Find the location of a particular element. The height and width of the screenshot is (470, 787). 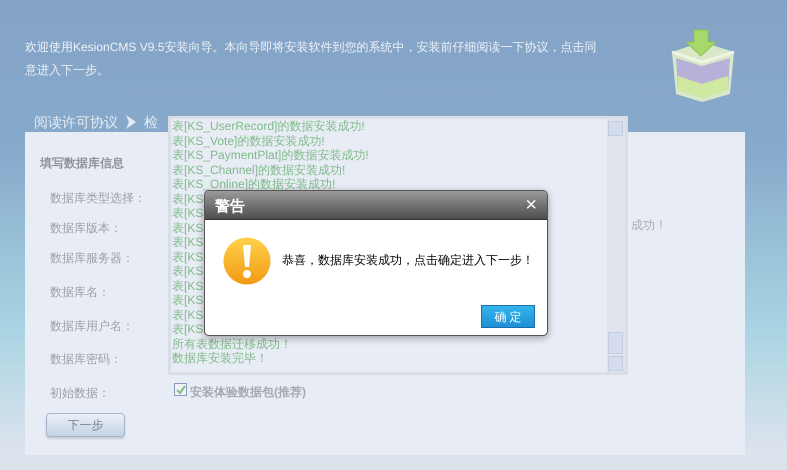

log-line: 表[KS_Vote]的数据安装成功! is located at coordinates (248, 141).